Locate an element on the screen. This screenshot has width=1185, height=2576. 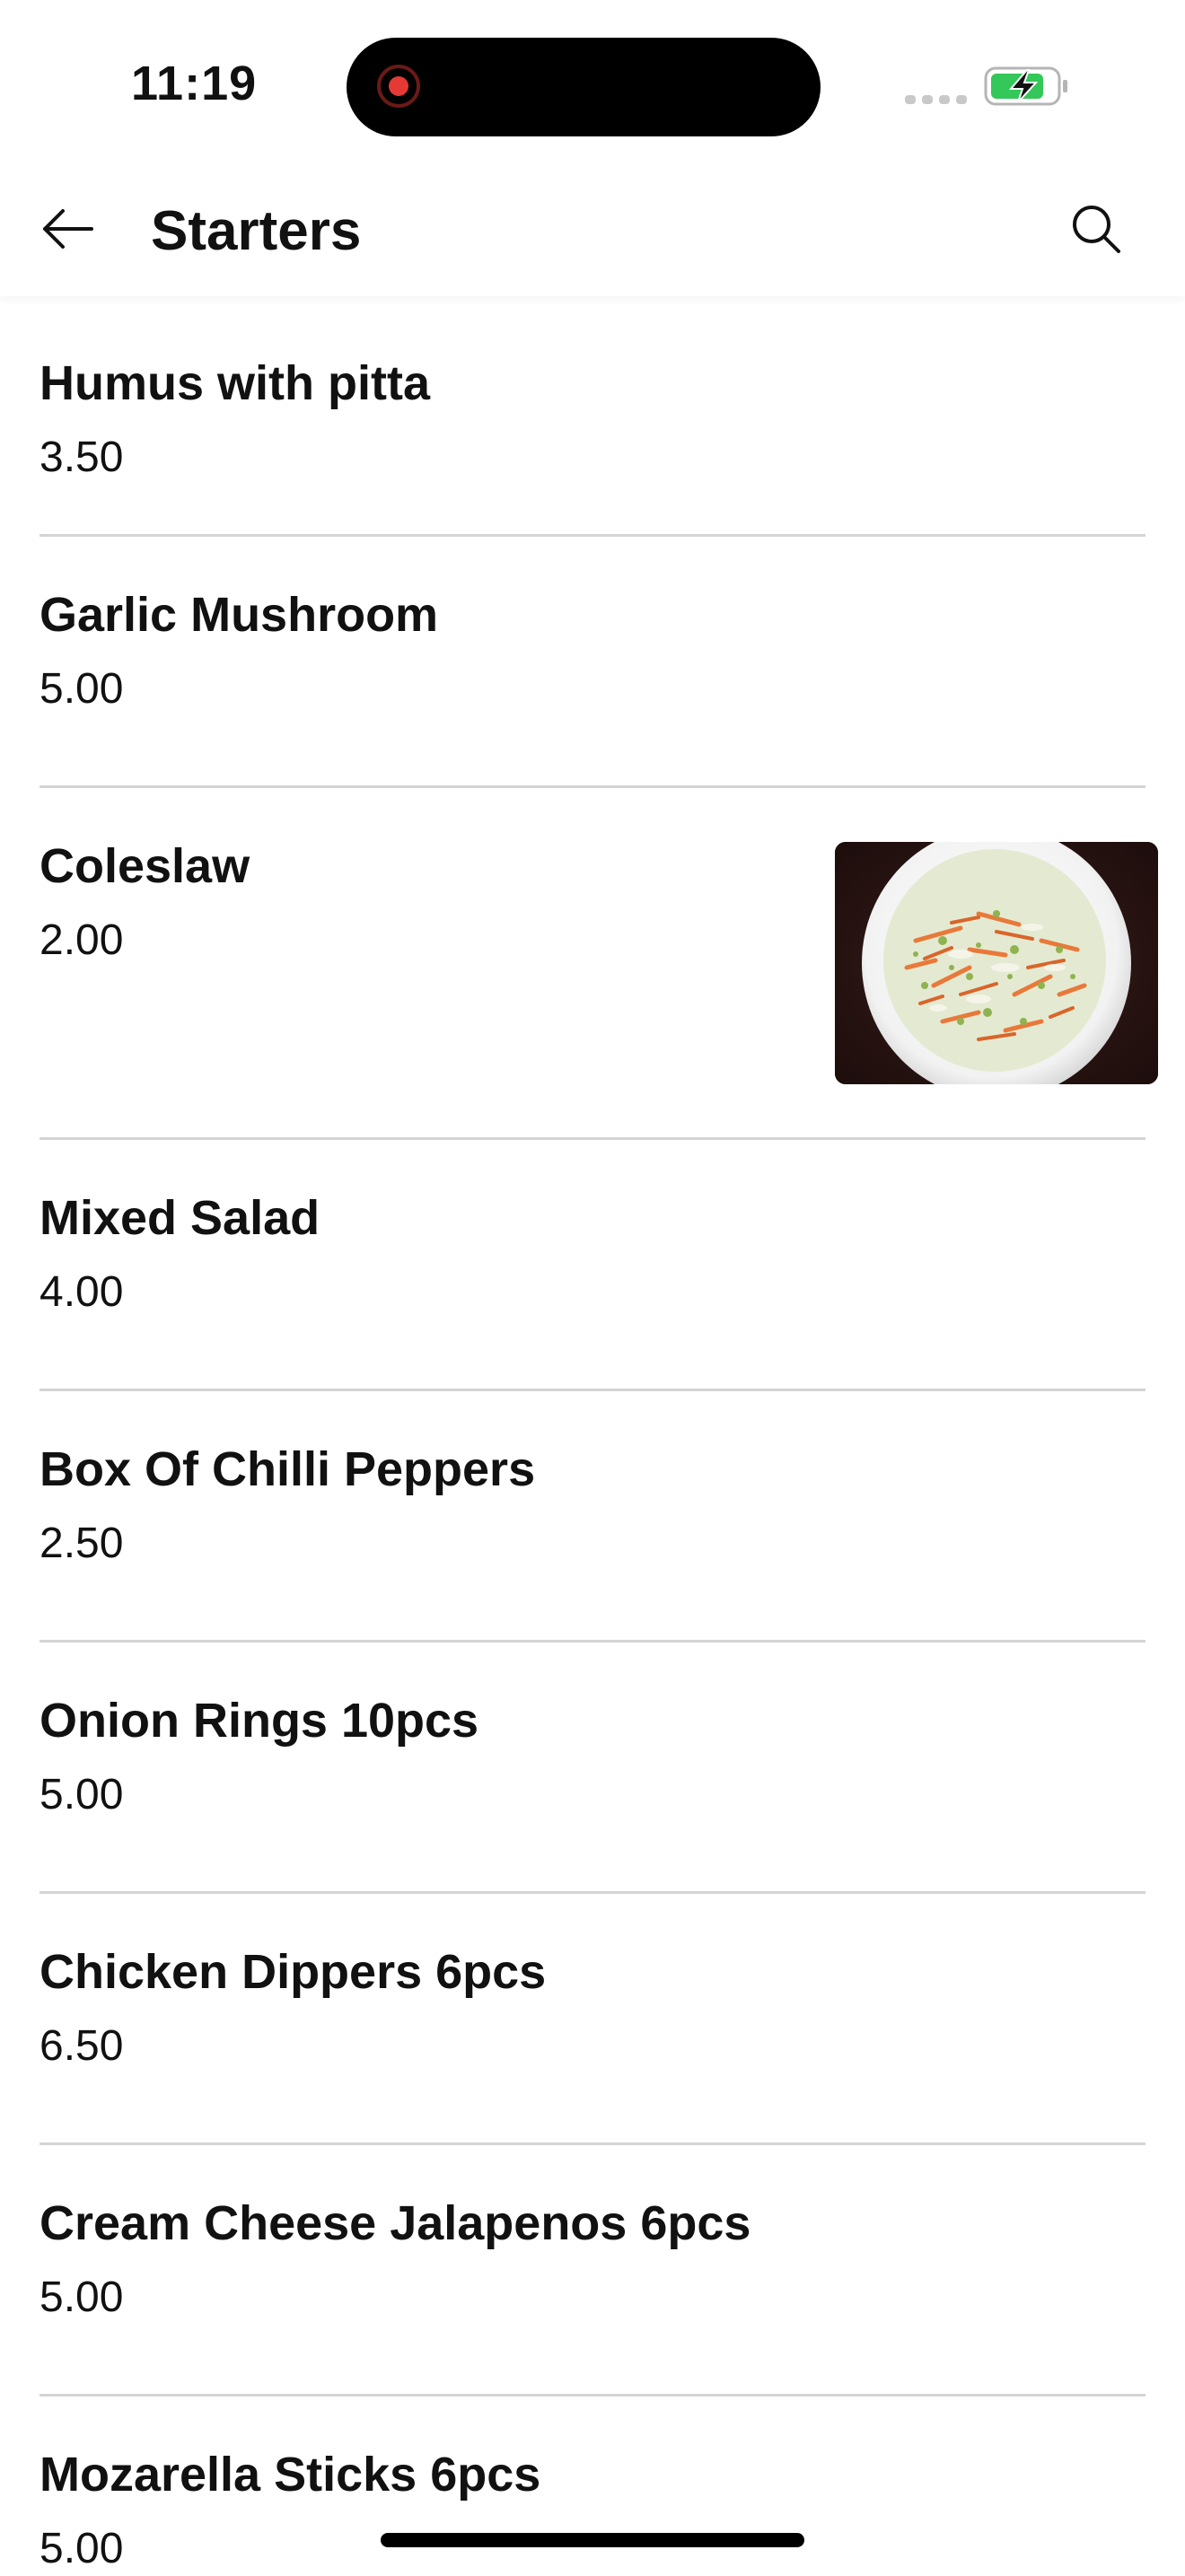
menu-item: Box Of Chilli Peppers 2.50 is located at coordinates (592, 1517).